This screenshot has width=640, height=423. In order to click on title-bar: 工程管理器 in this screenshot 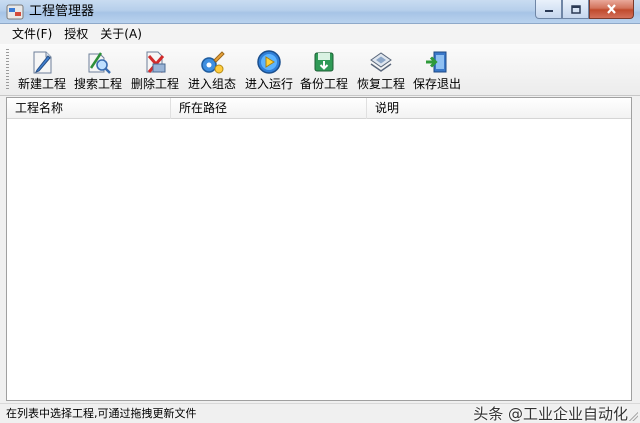, I will do `click(320, 12)`.